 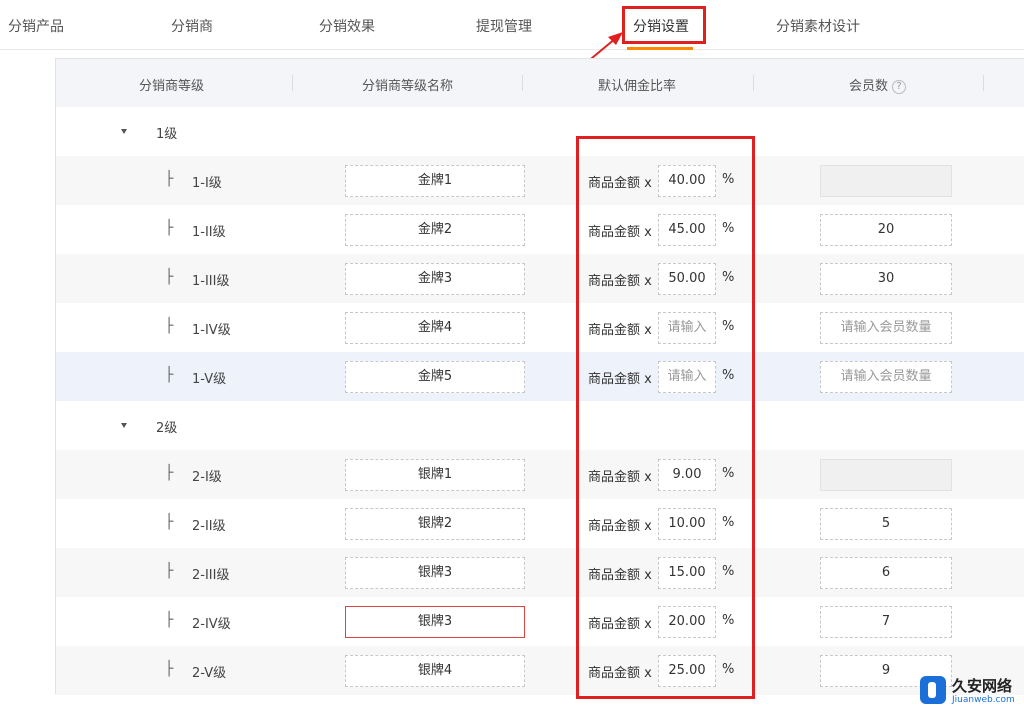 I want to click on level-name-input: 银牌4, so click(x=435, y=671).